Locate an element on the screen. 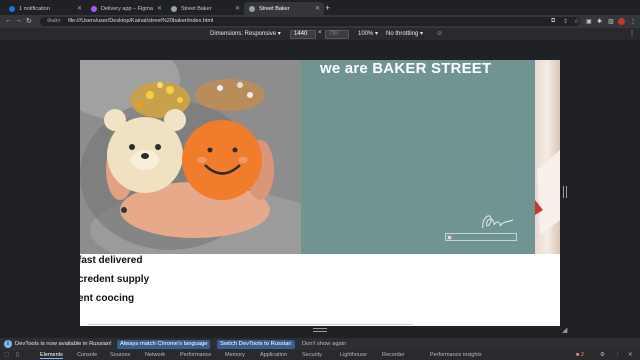  height-input: 797 is located at coordinates (337, 34).